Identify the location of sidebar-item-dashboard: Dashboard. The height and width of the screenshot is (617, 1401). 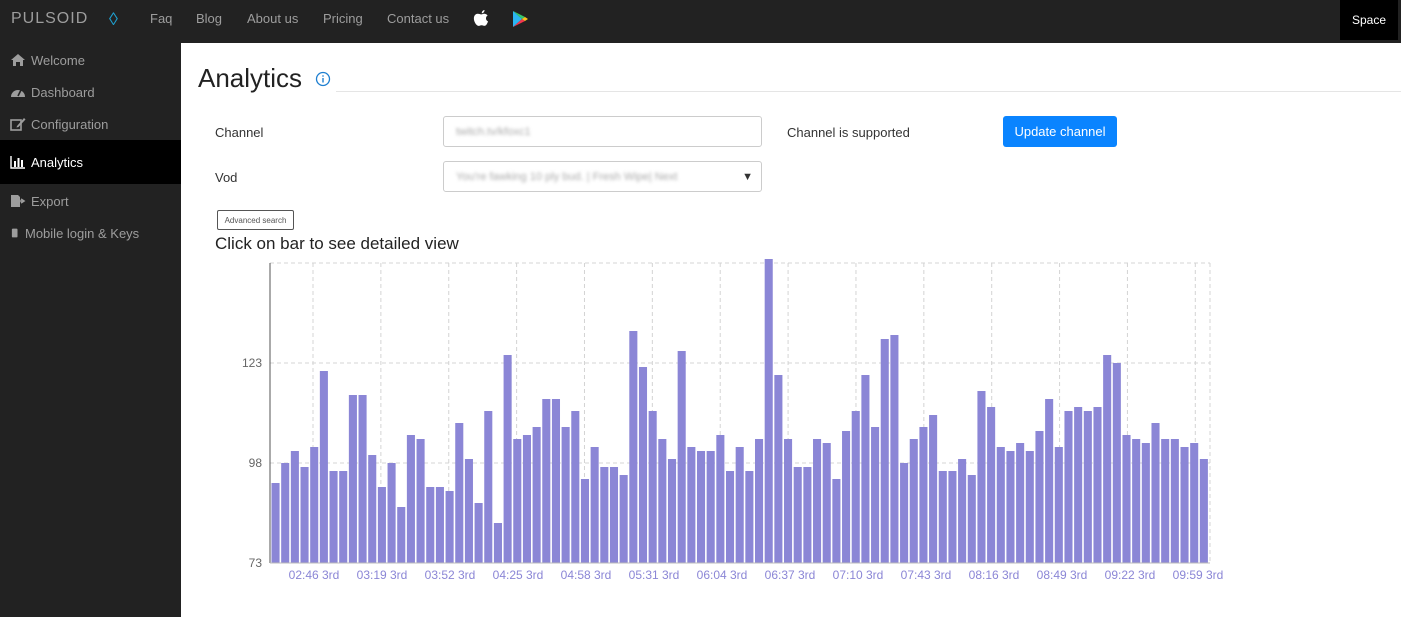
(90, 92).